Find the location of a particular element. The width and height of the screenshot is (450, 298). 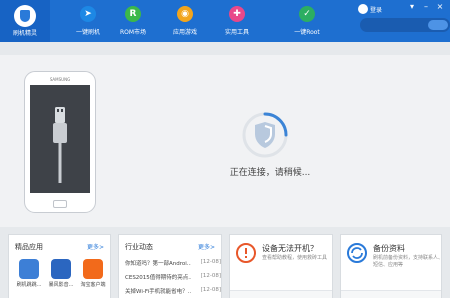

phone-brand-label: SAMSUNG is located at coordinates (60, 79).